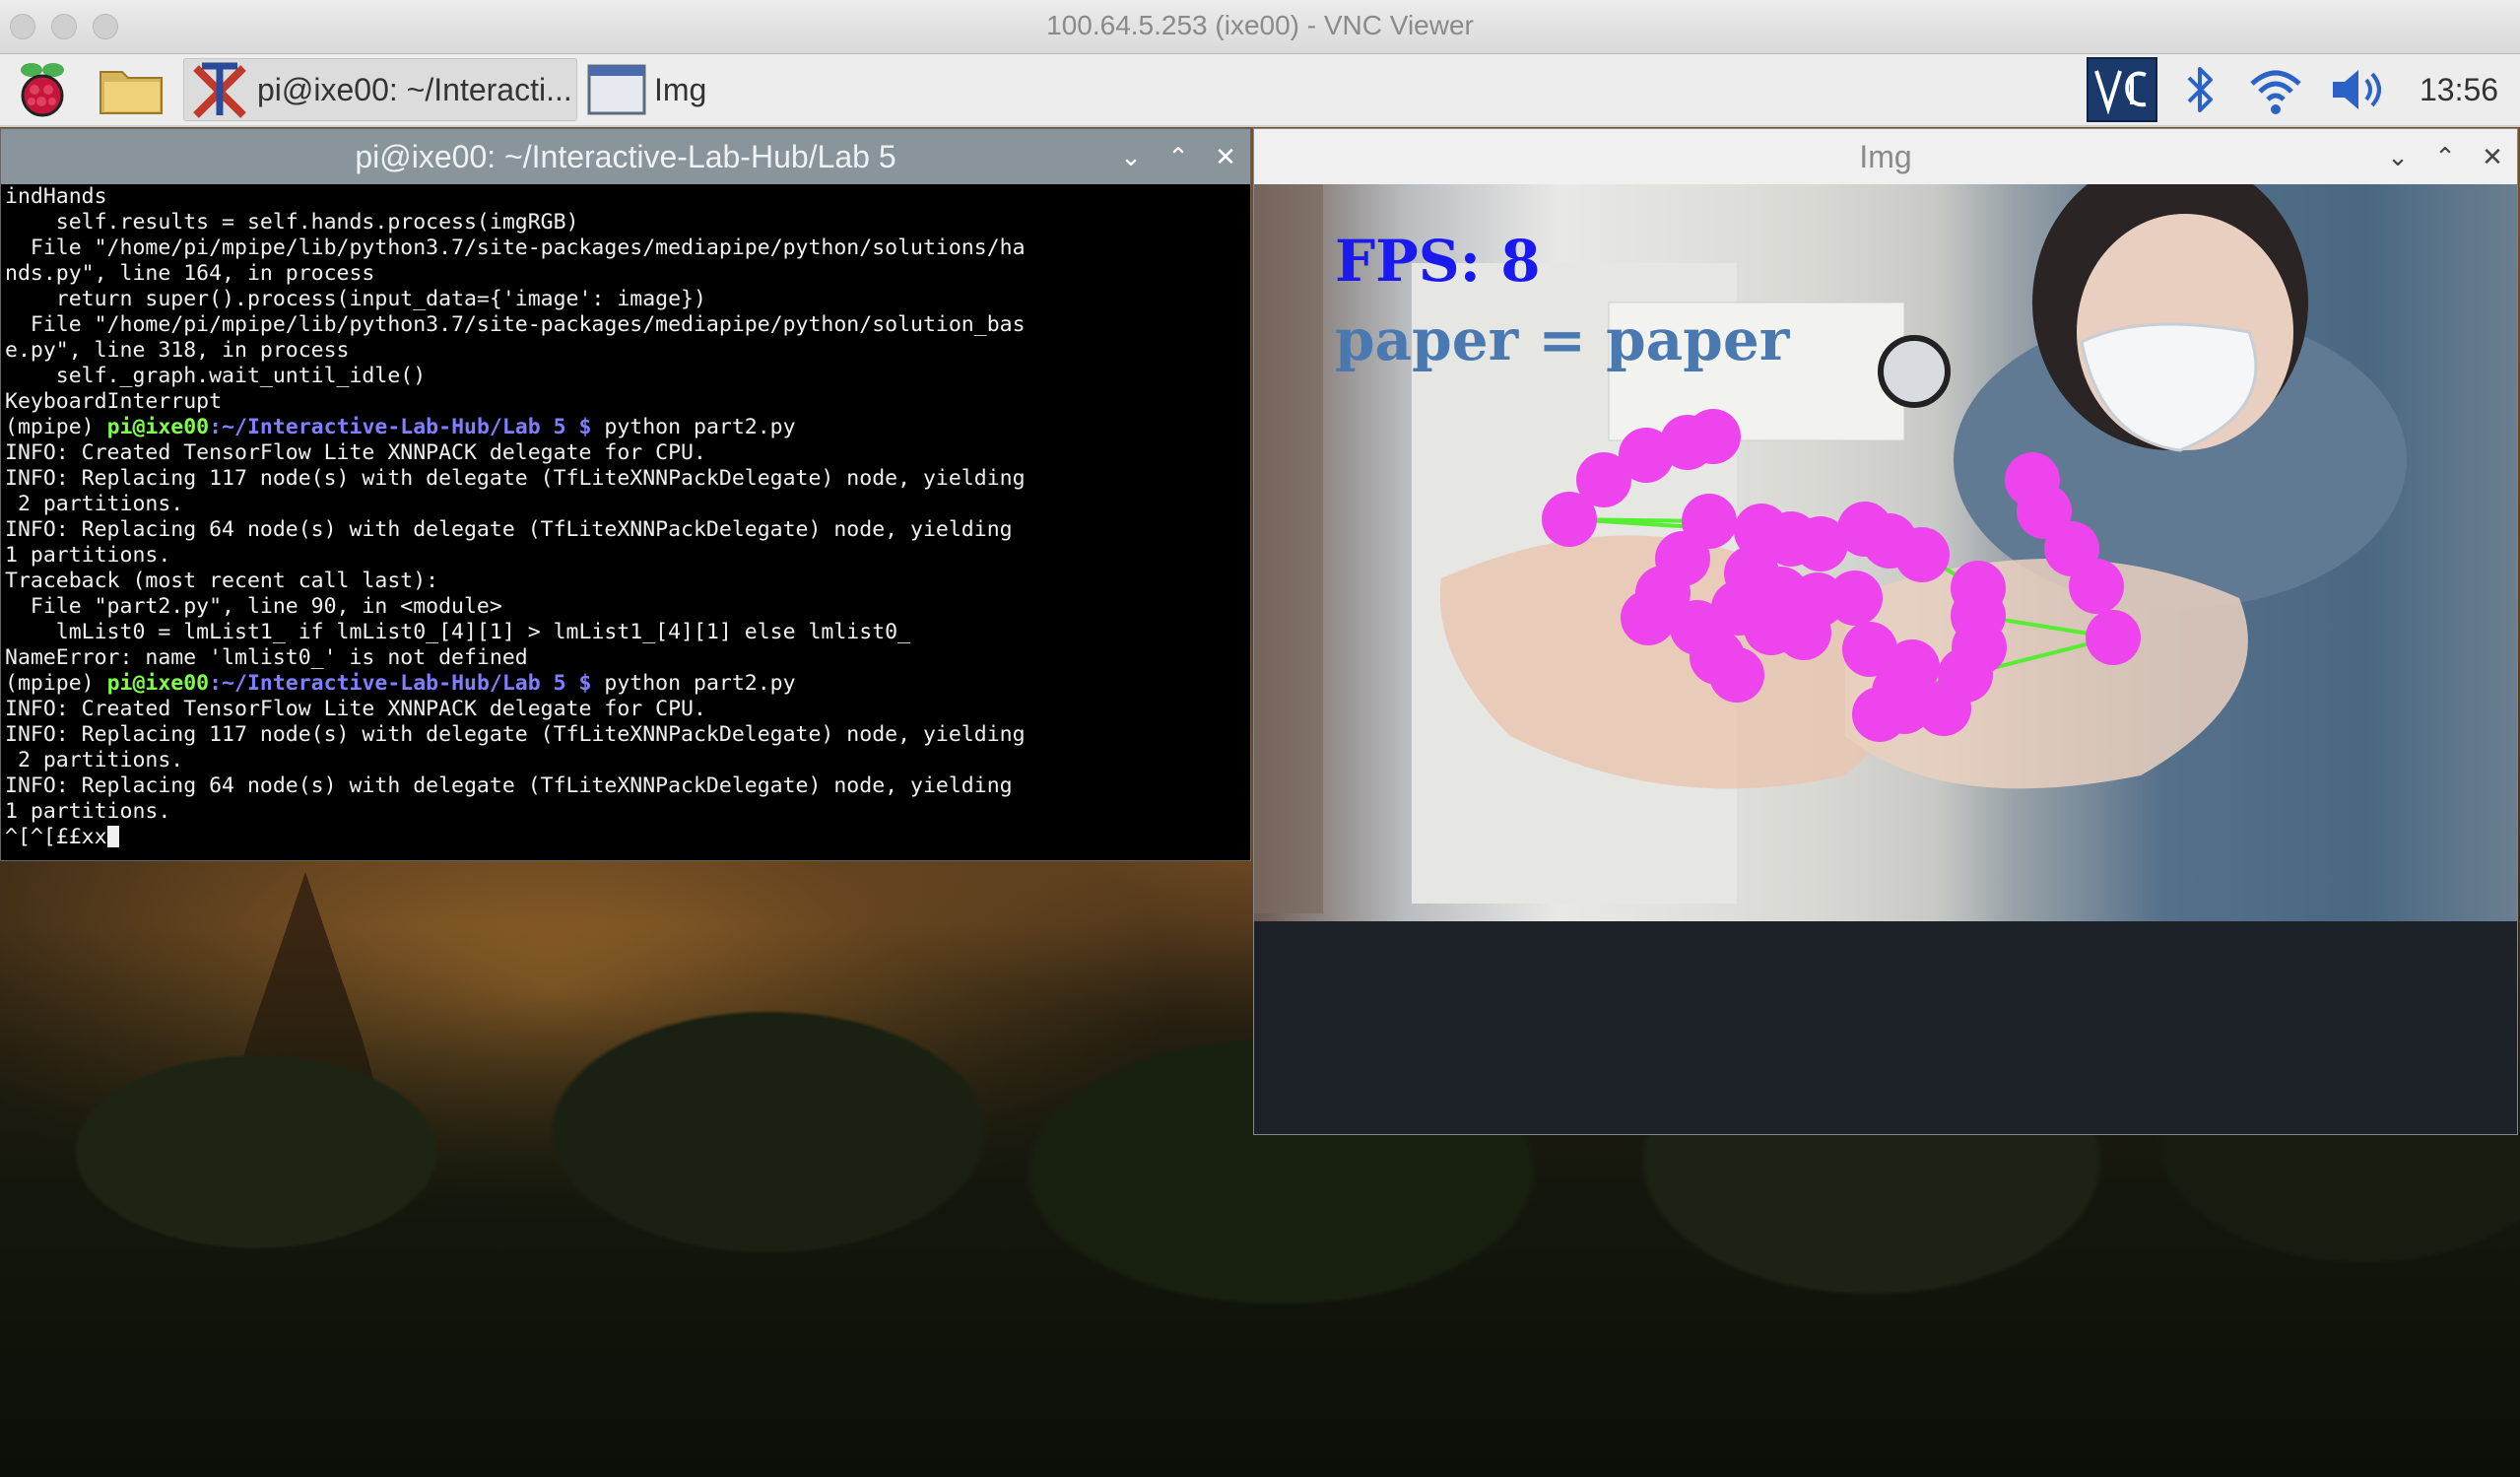 The width and height of the screenshot is (2520, 1477). What do you see at coordinates (1914, 371) in the screenshot?
I see `scene-clock` at bounding box center [1914, 371].